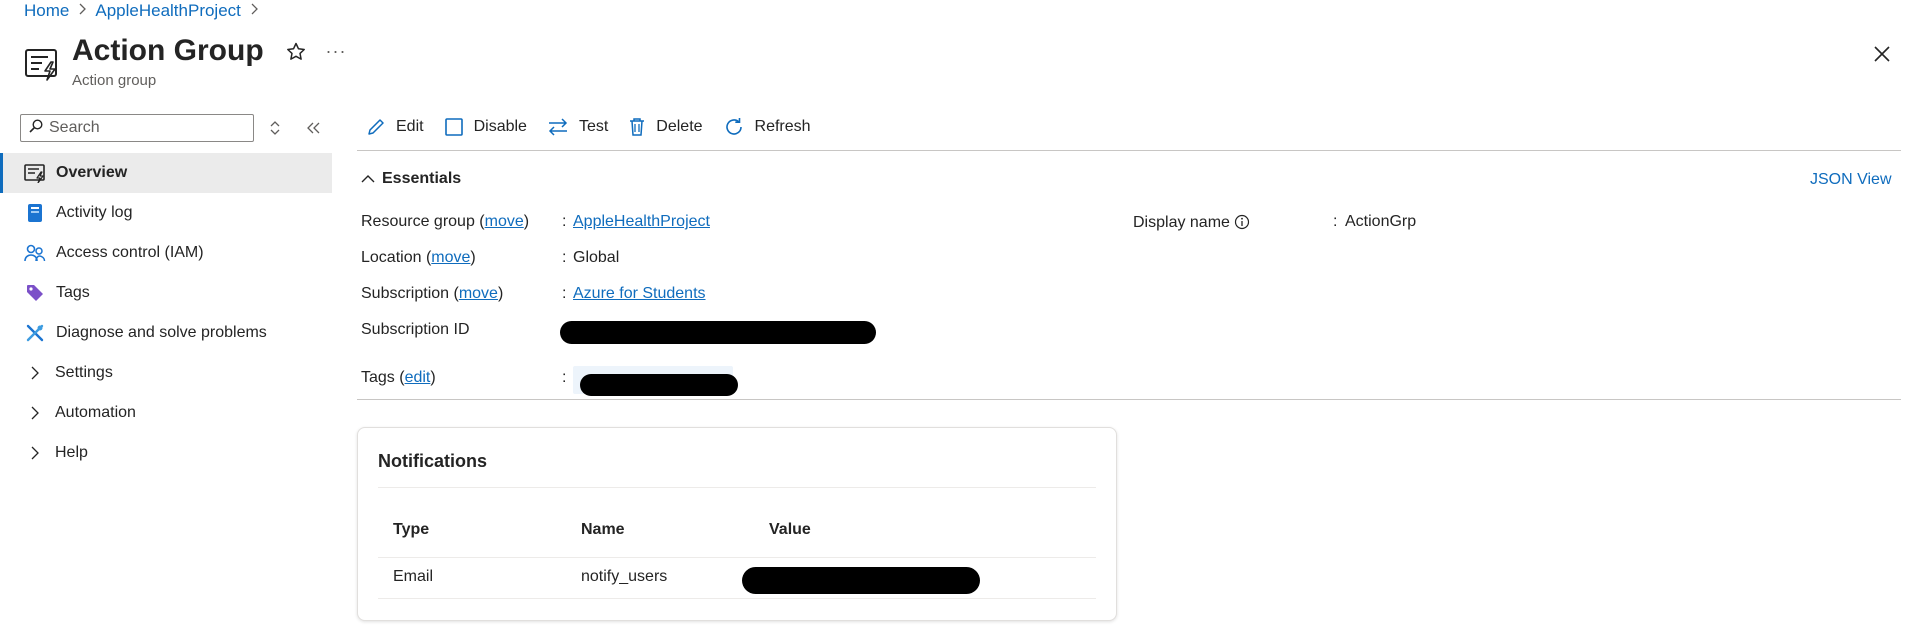 This screenshot has height=636, width=1912. Describe the element at coordinates (641, 222) in the screenshot. I see `resource-group-link: AppleHealthProject` at that location.